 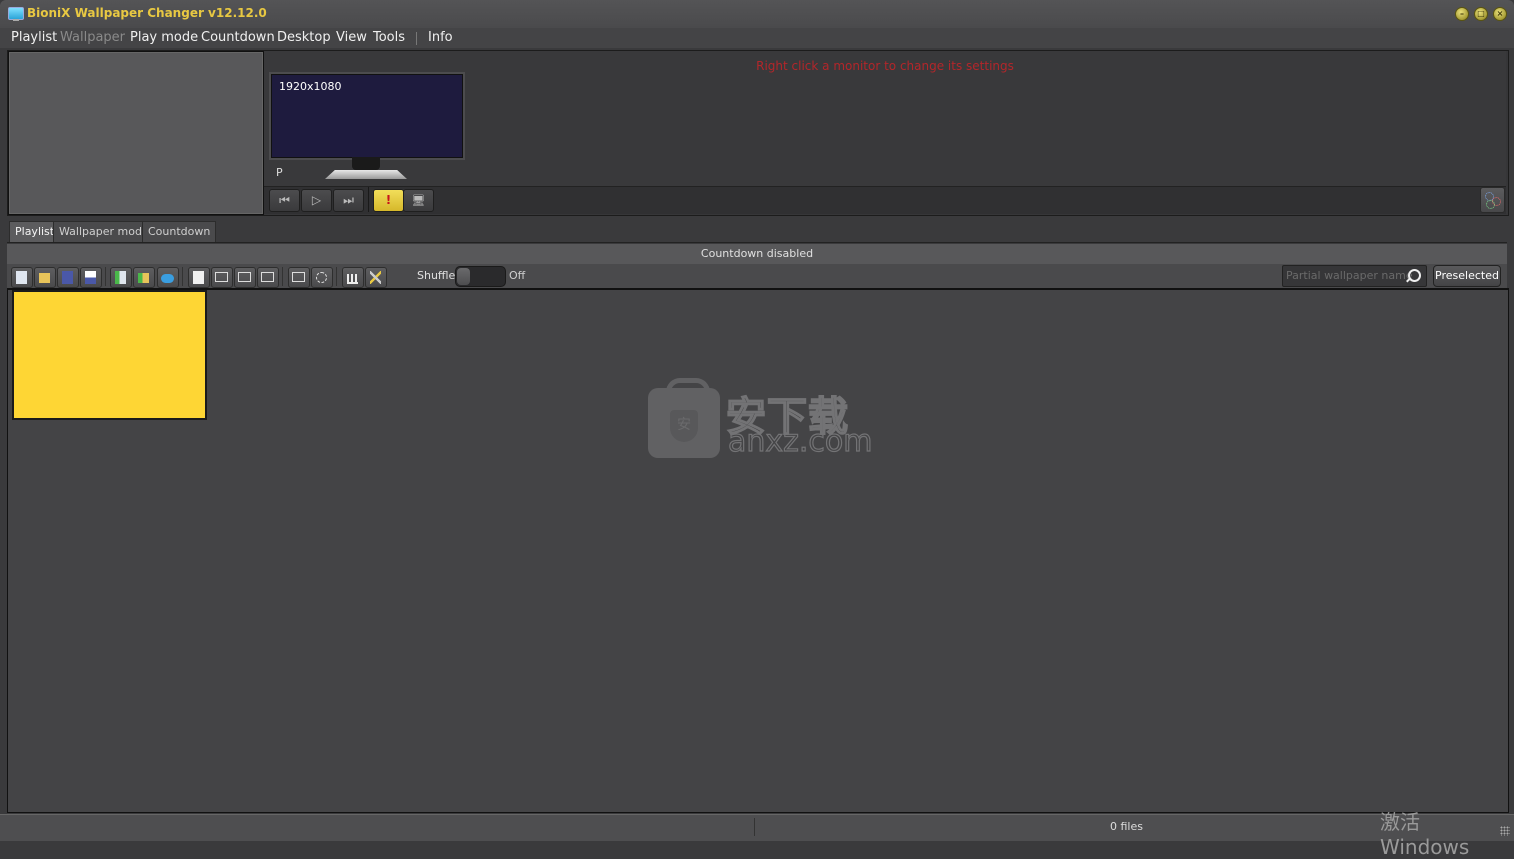 I want to click on remove-monitor-3-button, so click(x=268, y=277).